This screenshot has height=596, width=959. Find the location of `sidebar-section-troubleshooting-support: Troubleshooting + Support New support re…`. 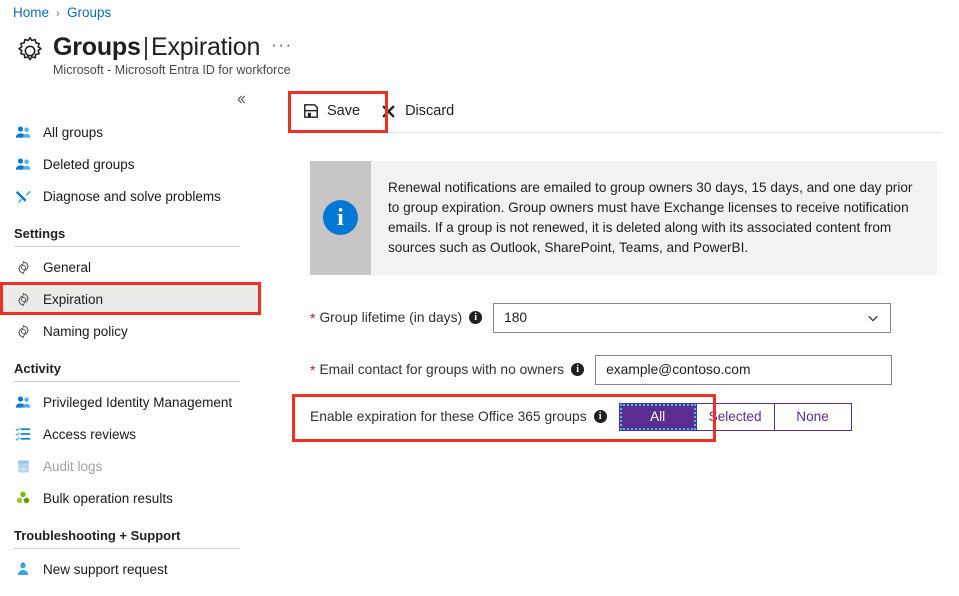

sidebar-section-troubleshooting-support: Troubleshooting + Support New support re… is located at coordinates (131, 556).